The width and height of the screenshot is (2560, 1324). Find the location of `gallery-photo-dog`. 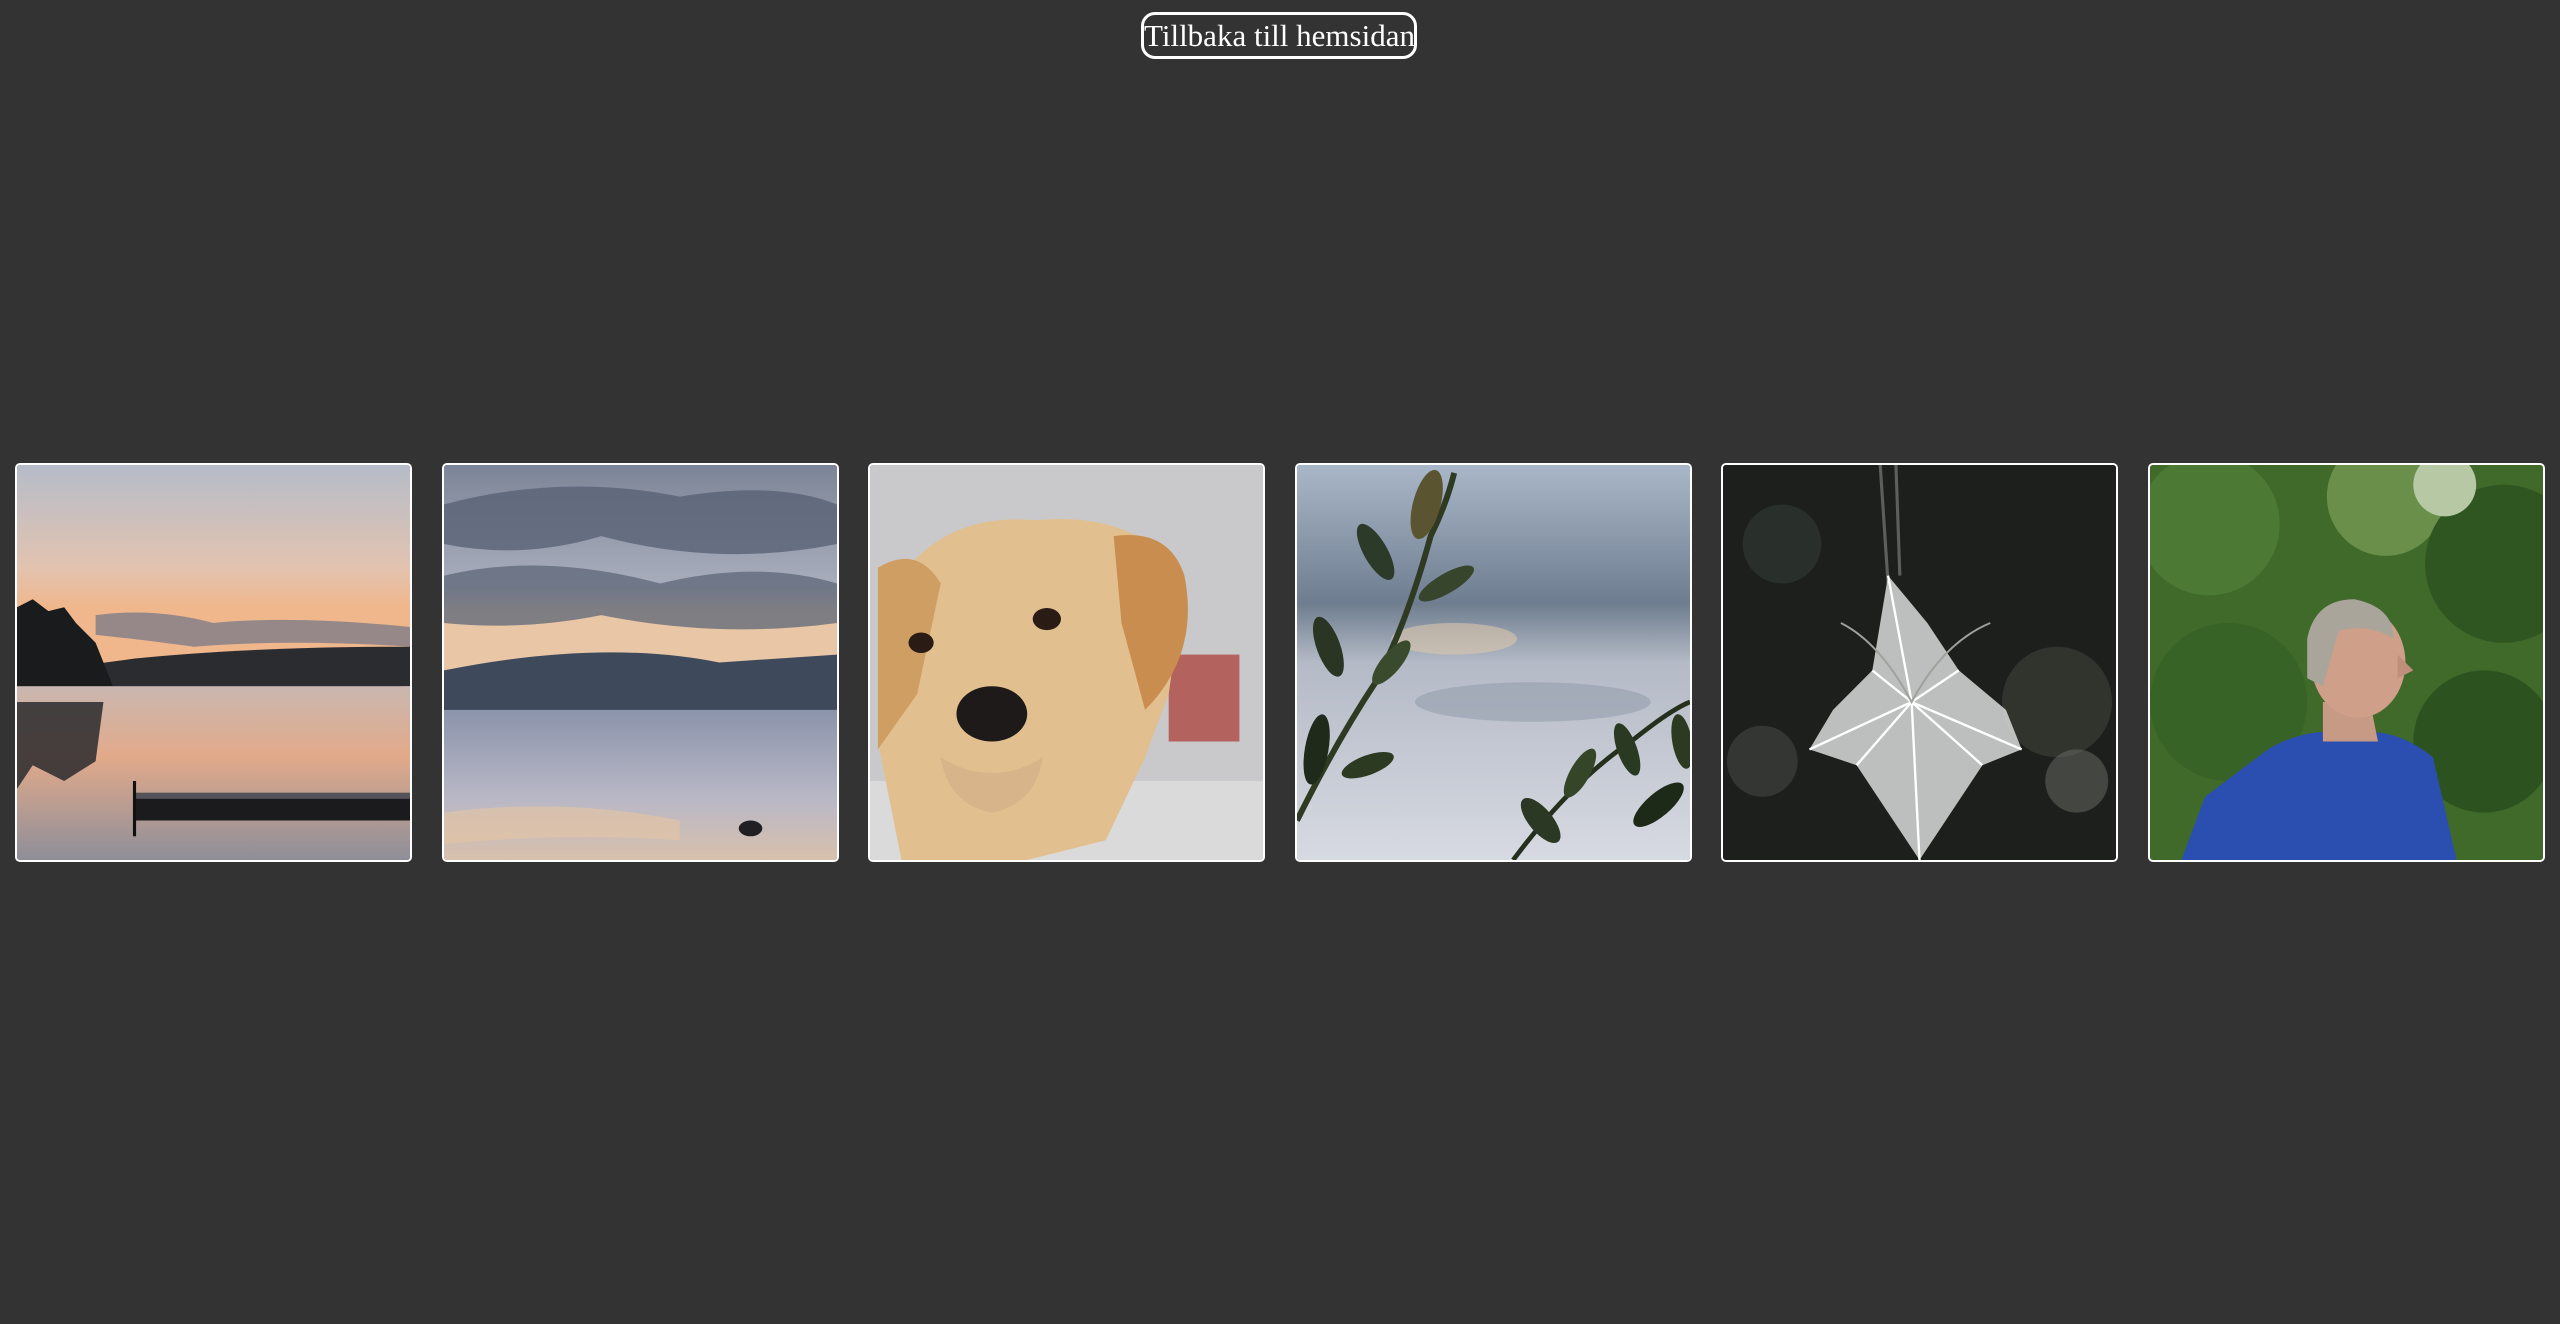

gallery-photo-dog is located at coordinates (1066, 662).